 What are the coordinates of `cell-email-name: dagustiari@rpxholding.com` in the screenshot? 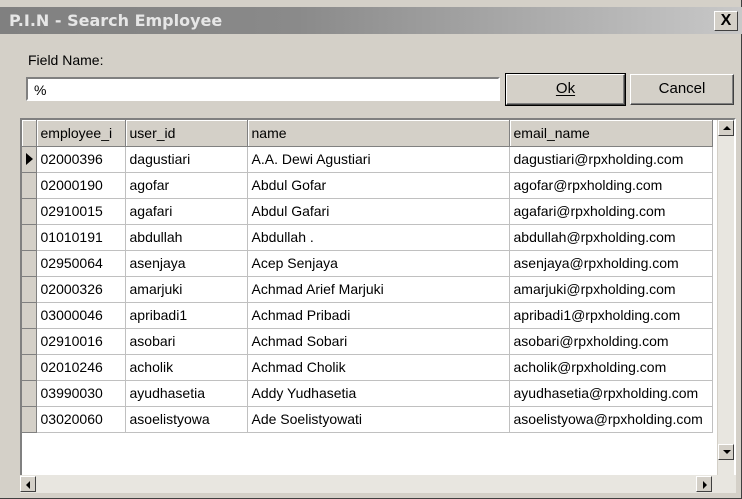 It's located at (611, 159).